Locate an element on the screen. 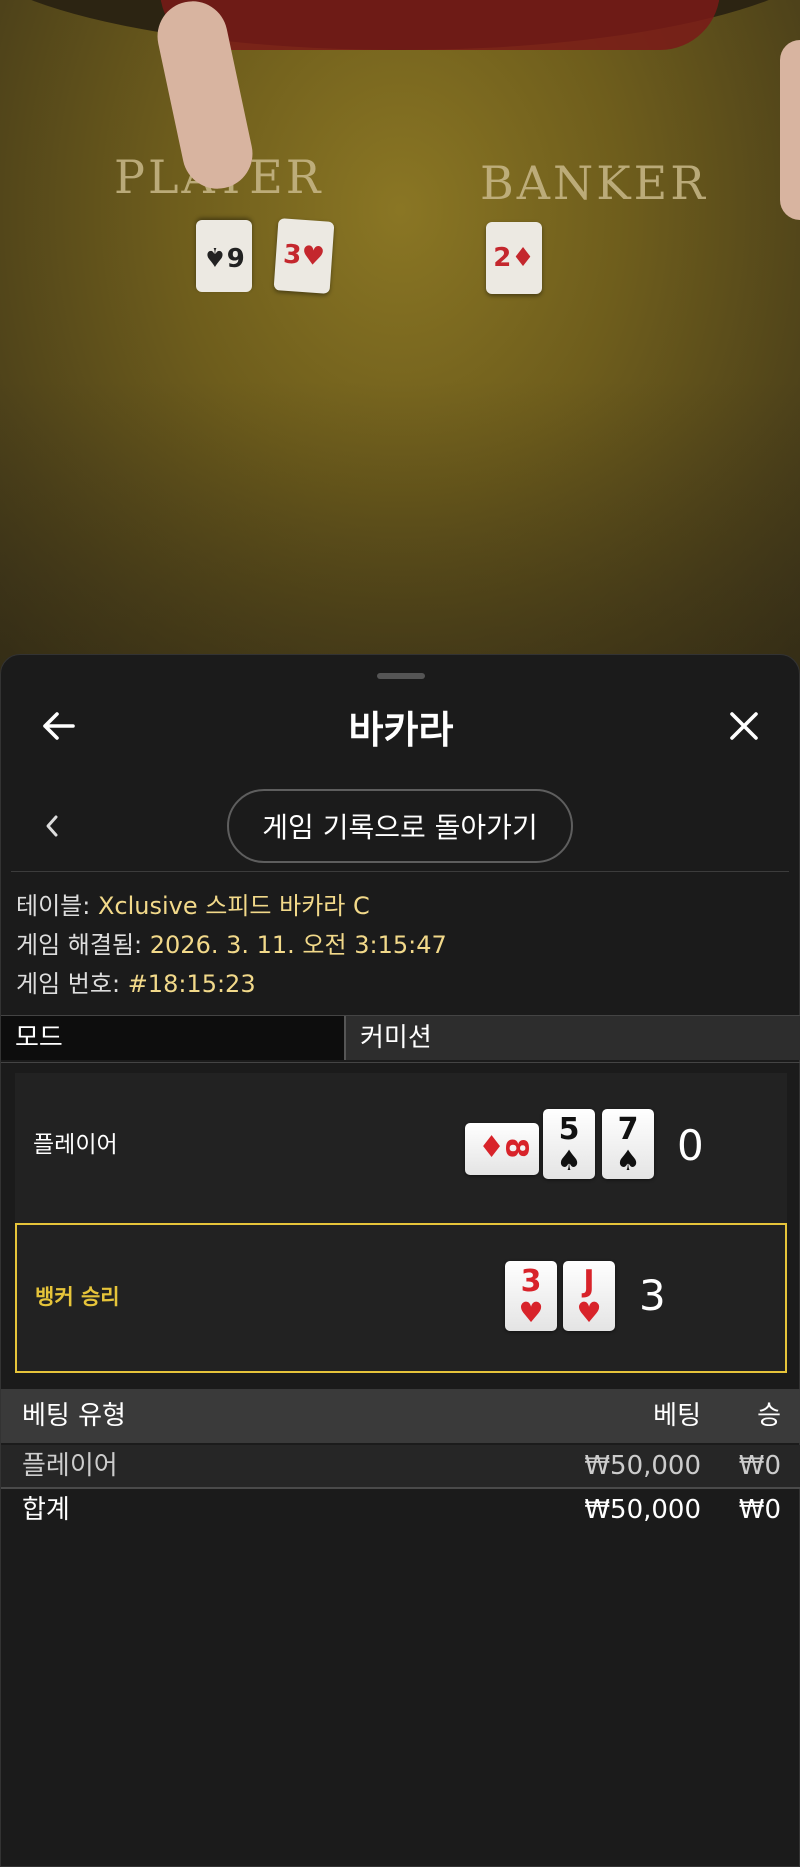 This screenshot has height=1867, width=800. close-icon is located at coordinates (744, 726).